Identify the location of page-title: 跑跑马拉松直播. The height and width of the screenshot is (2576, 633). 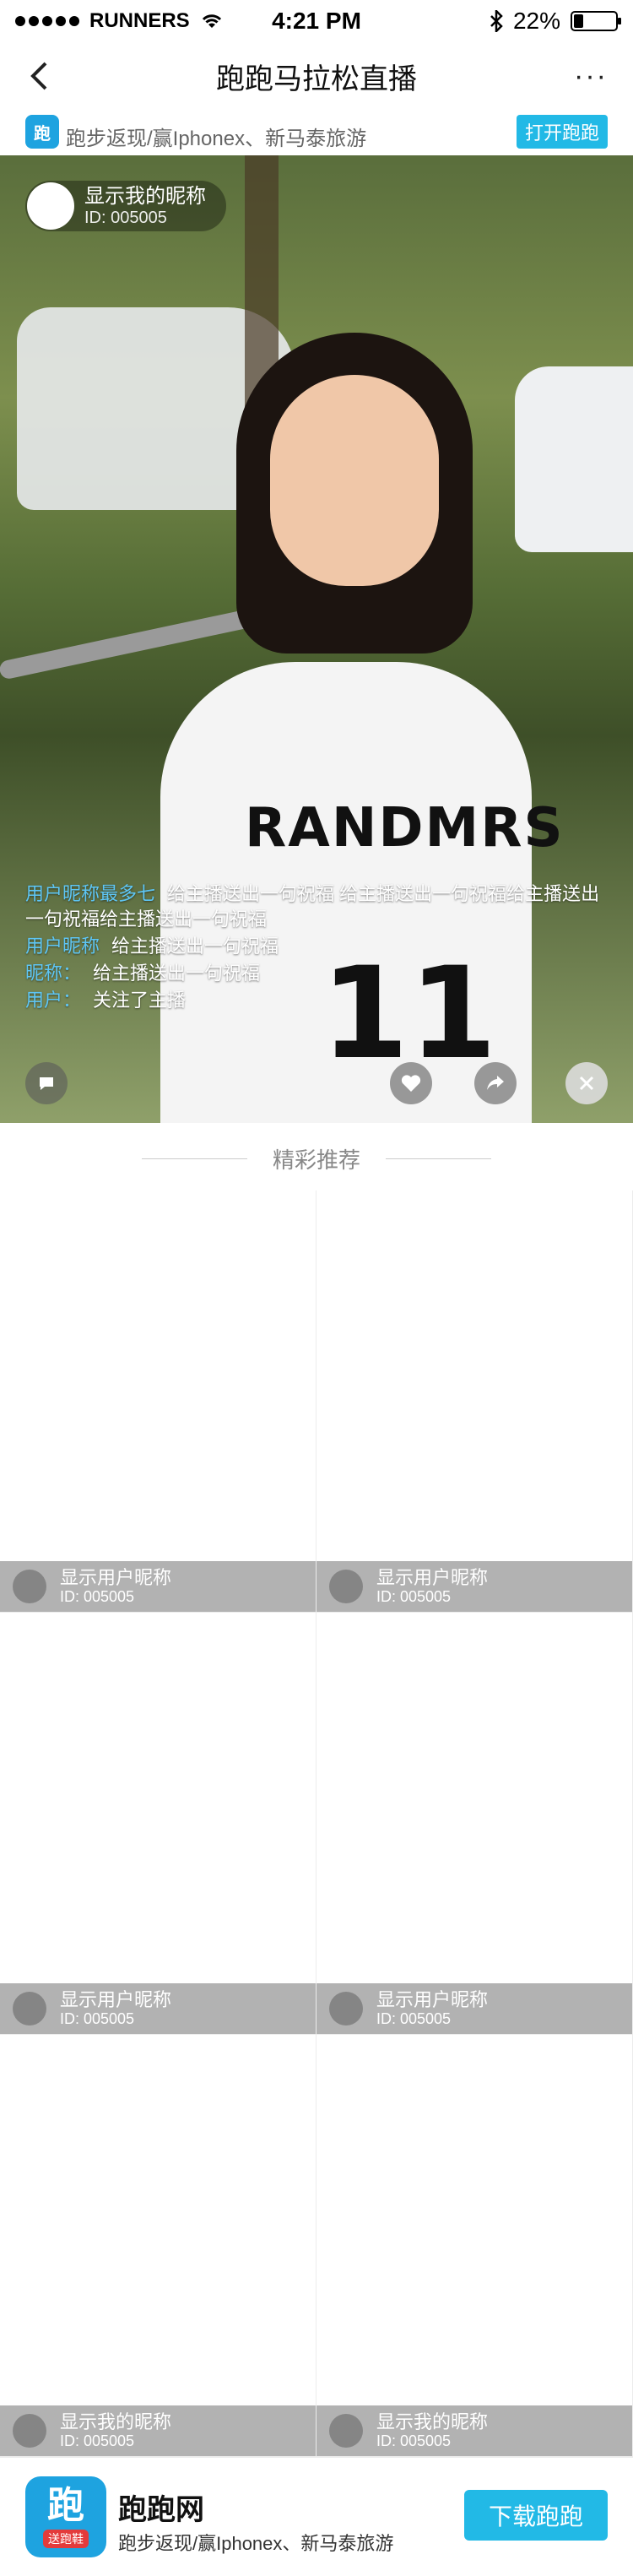
(316, 78).